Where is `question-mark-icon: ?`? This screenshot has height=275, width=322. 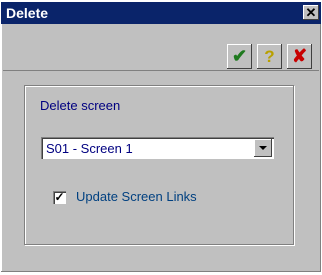
question-mark-icon: ? is located at coordinates (269, 56).